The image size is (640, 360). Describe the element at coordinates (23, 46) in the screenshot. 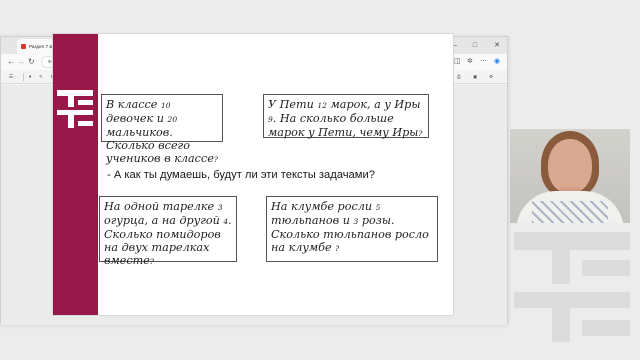

I see `pdf-icon` at that location.